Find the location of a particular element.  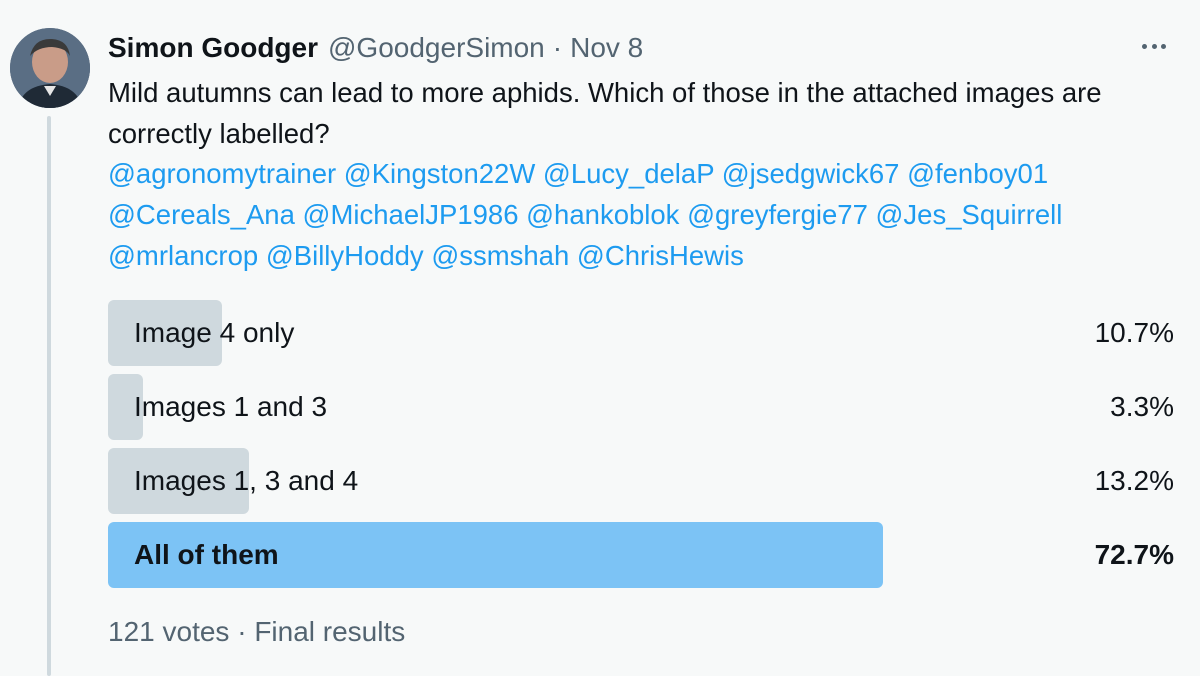

avatar-photo is located at coordinates (50, 68).